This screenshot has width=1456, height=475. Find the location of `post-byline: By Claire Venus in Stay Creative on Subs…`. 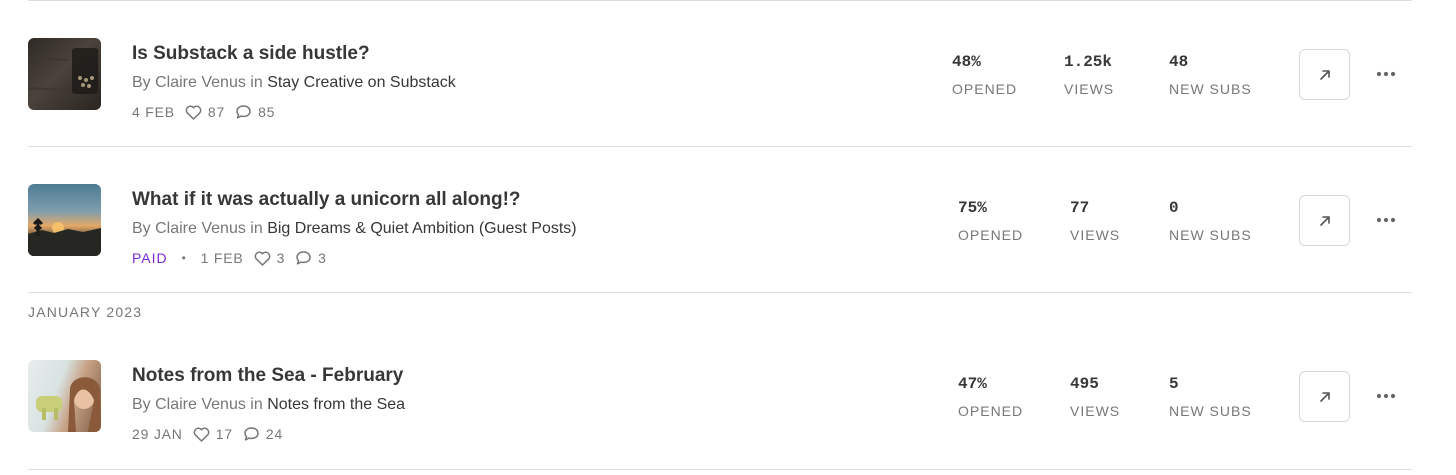

post-byline: By Claire Venus in Stay Creative on Subs… is located at coordinates (294, 83).